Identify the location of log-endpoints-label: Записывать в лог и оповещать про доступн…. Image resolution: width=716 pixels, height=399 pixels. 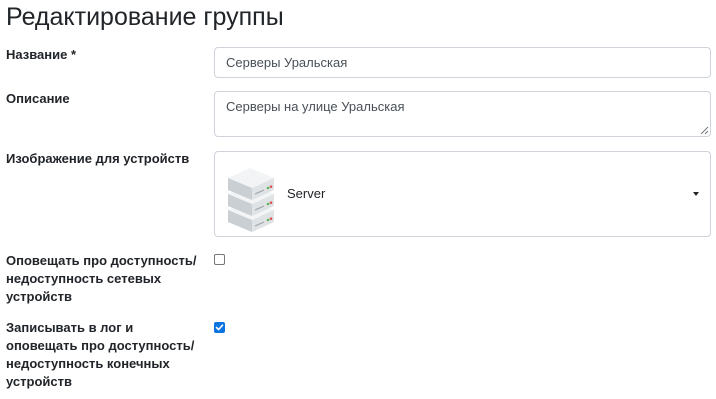
(100, 354).